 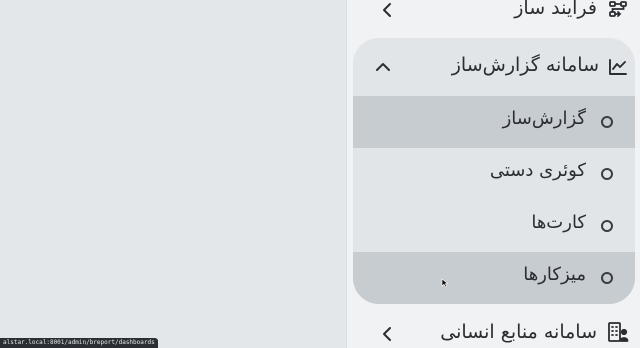 What do you see at coordinates (518, 332) in the screenshot?
I see `sidebar-item-label: سامانه منابع انسانی` at bounding box center [518, 332].